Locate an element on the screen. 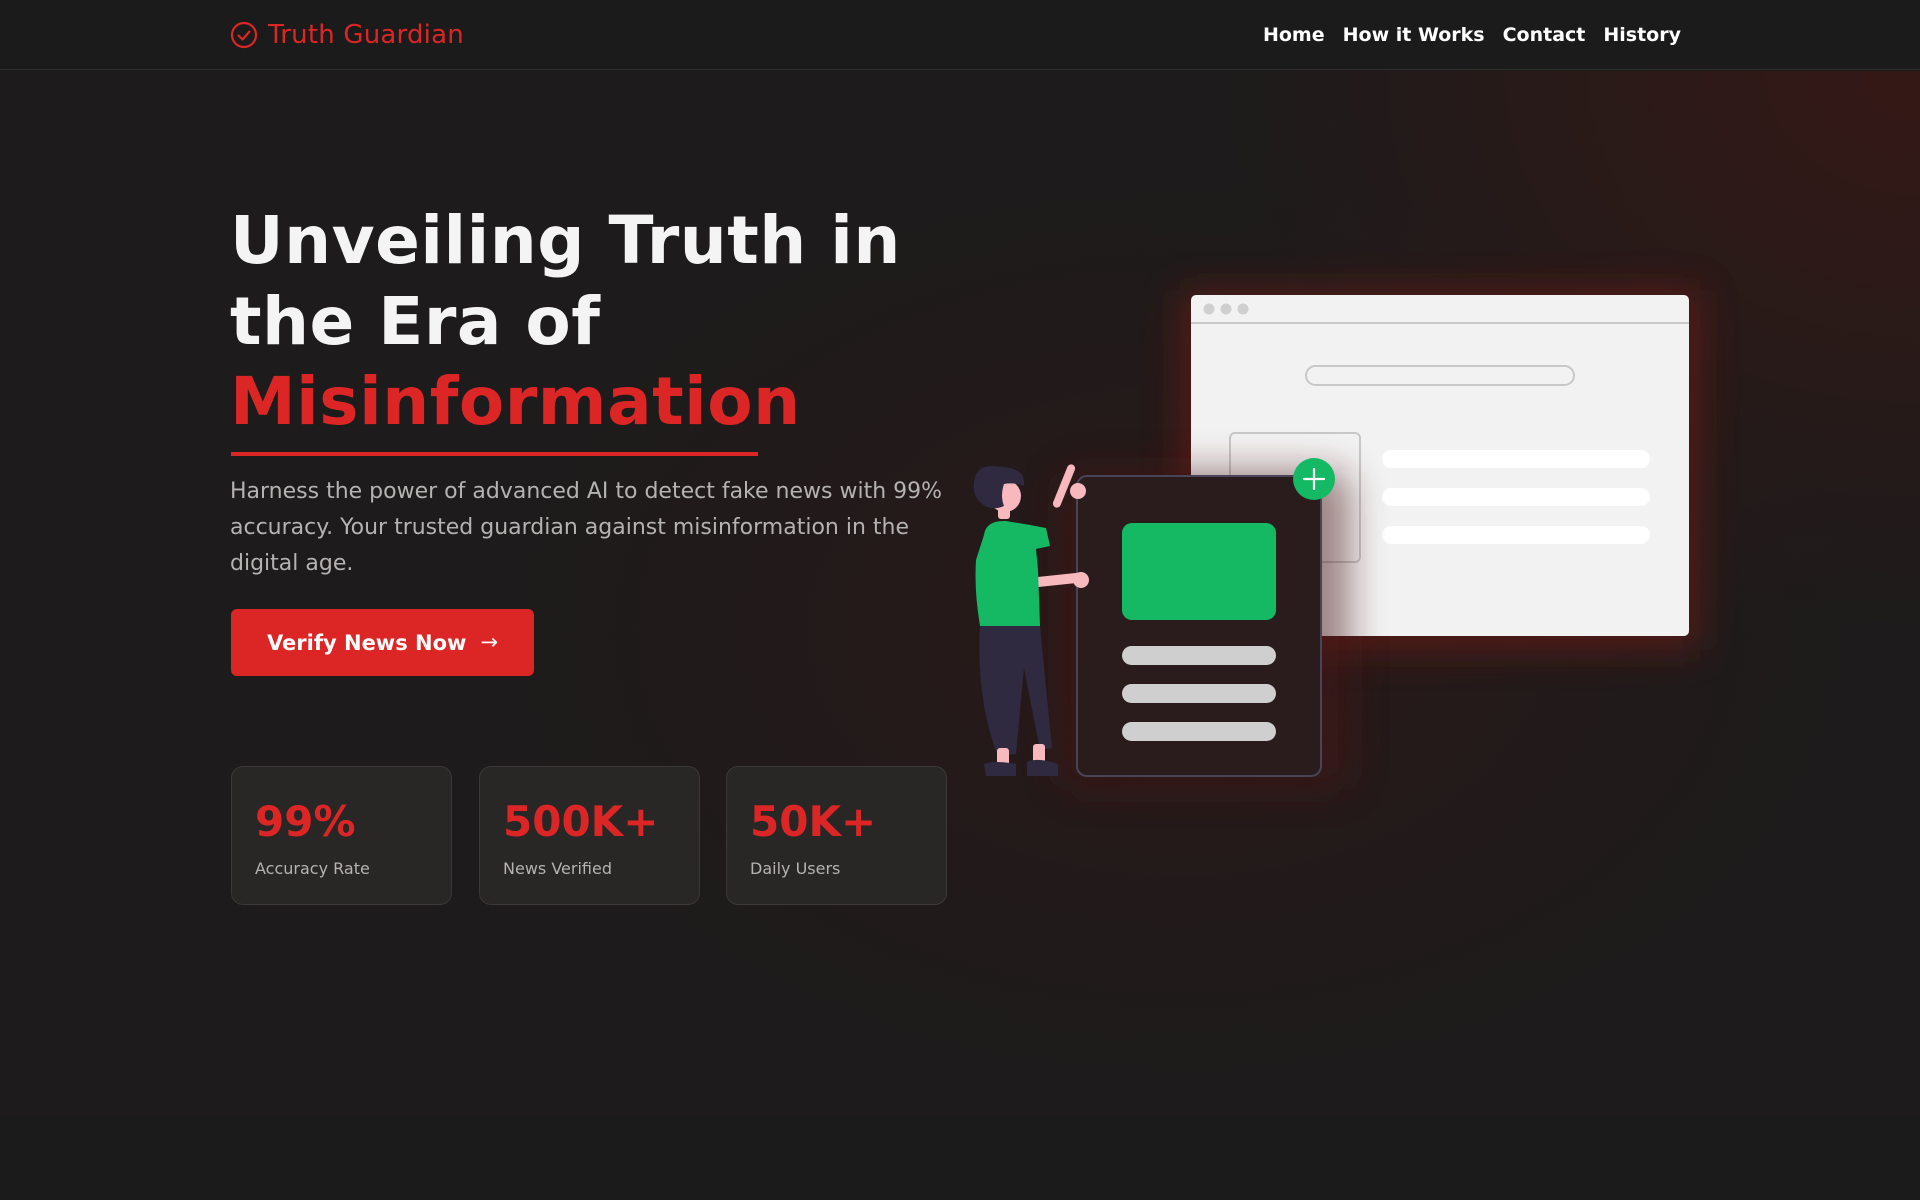 The image size is (1920, 1200). page-footer-band is located at coordinates (960, 1157).